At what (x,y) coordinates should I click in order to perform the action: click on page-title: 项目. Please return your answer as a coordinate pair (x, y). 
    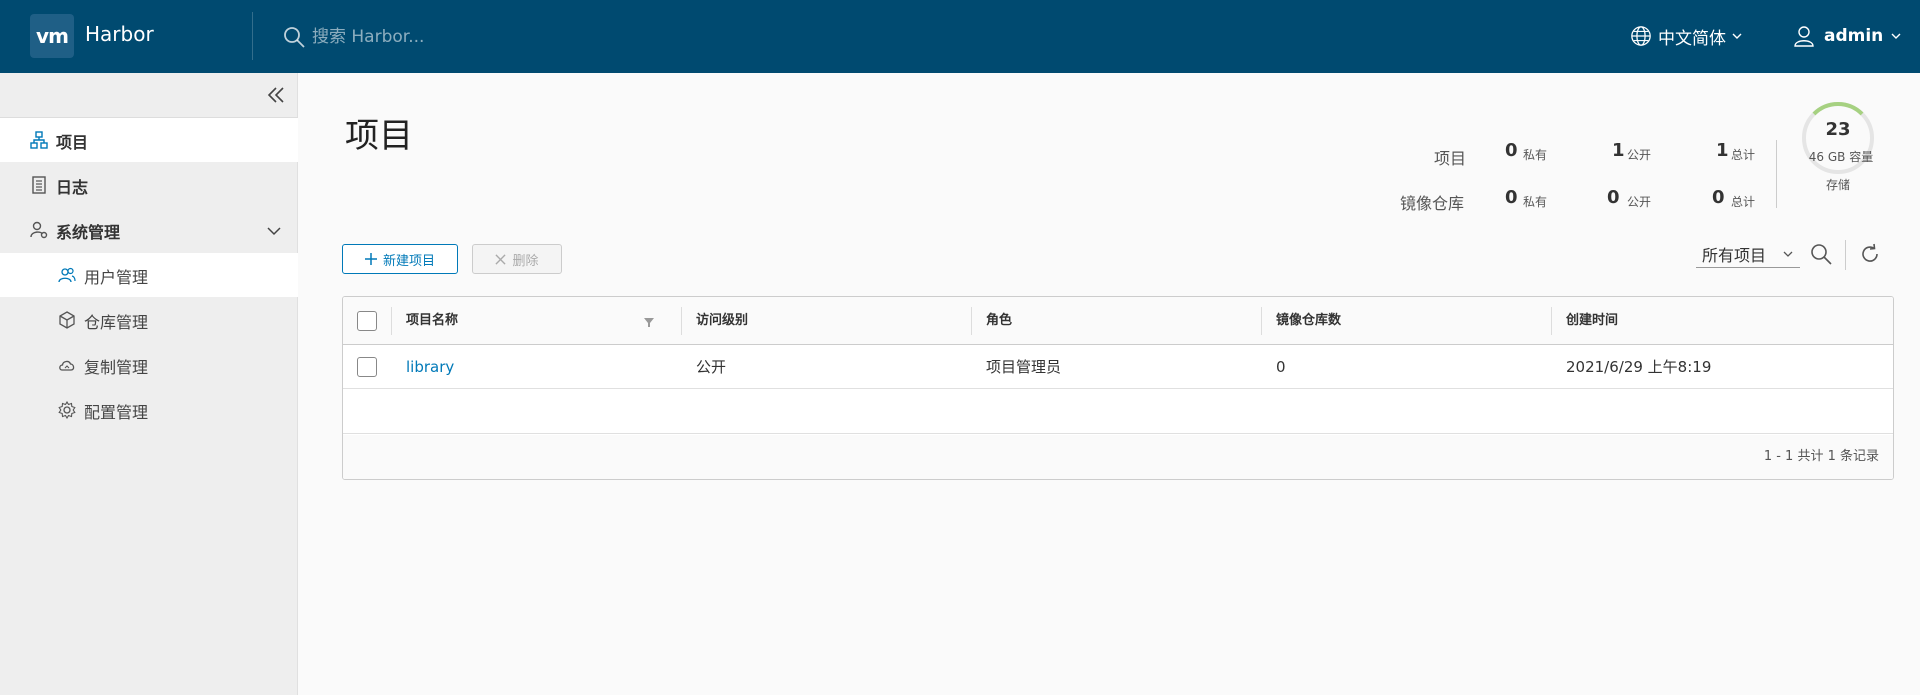
    Looking at the image, I should click on (379, 136).